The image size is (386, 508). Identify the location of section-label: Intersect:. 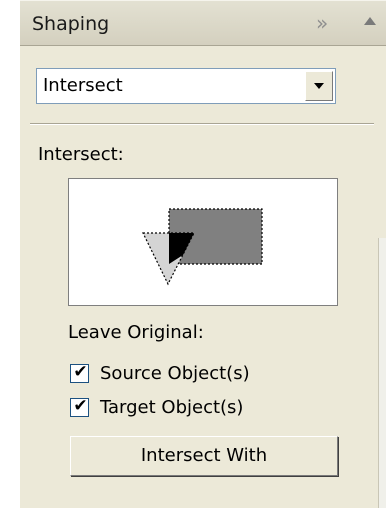
(81, 154).